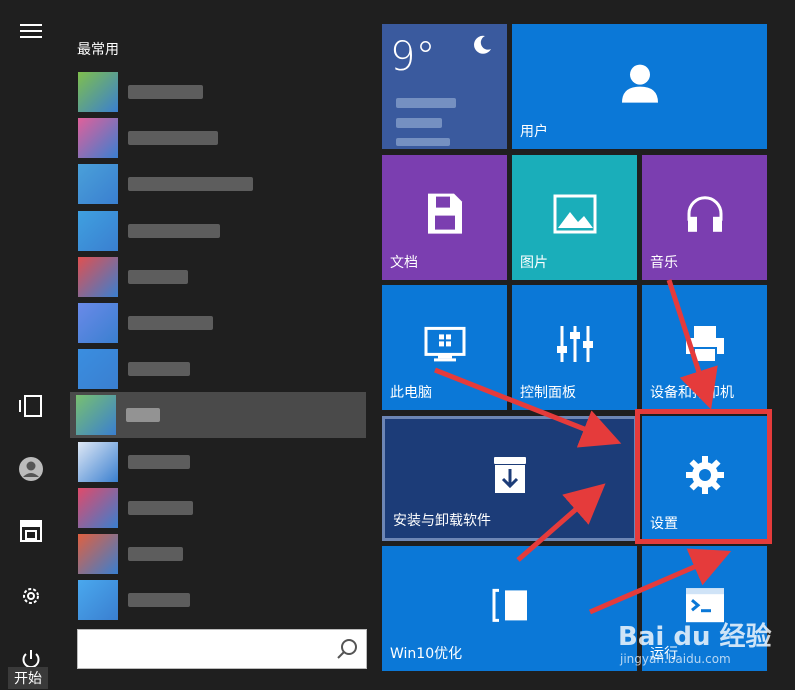 This screenshot has height=690, width=795. I want to click on devices-printers-tile-label: 设备和打印机, so click(692, 393).